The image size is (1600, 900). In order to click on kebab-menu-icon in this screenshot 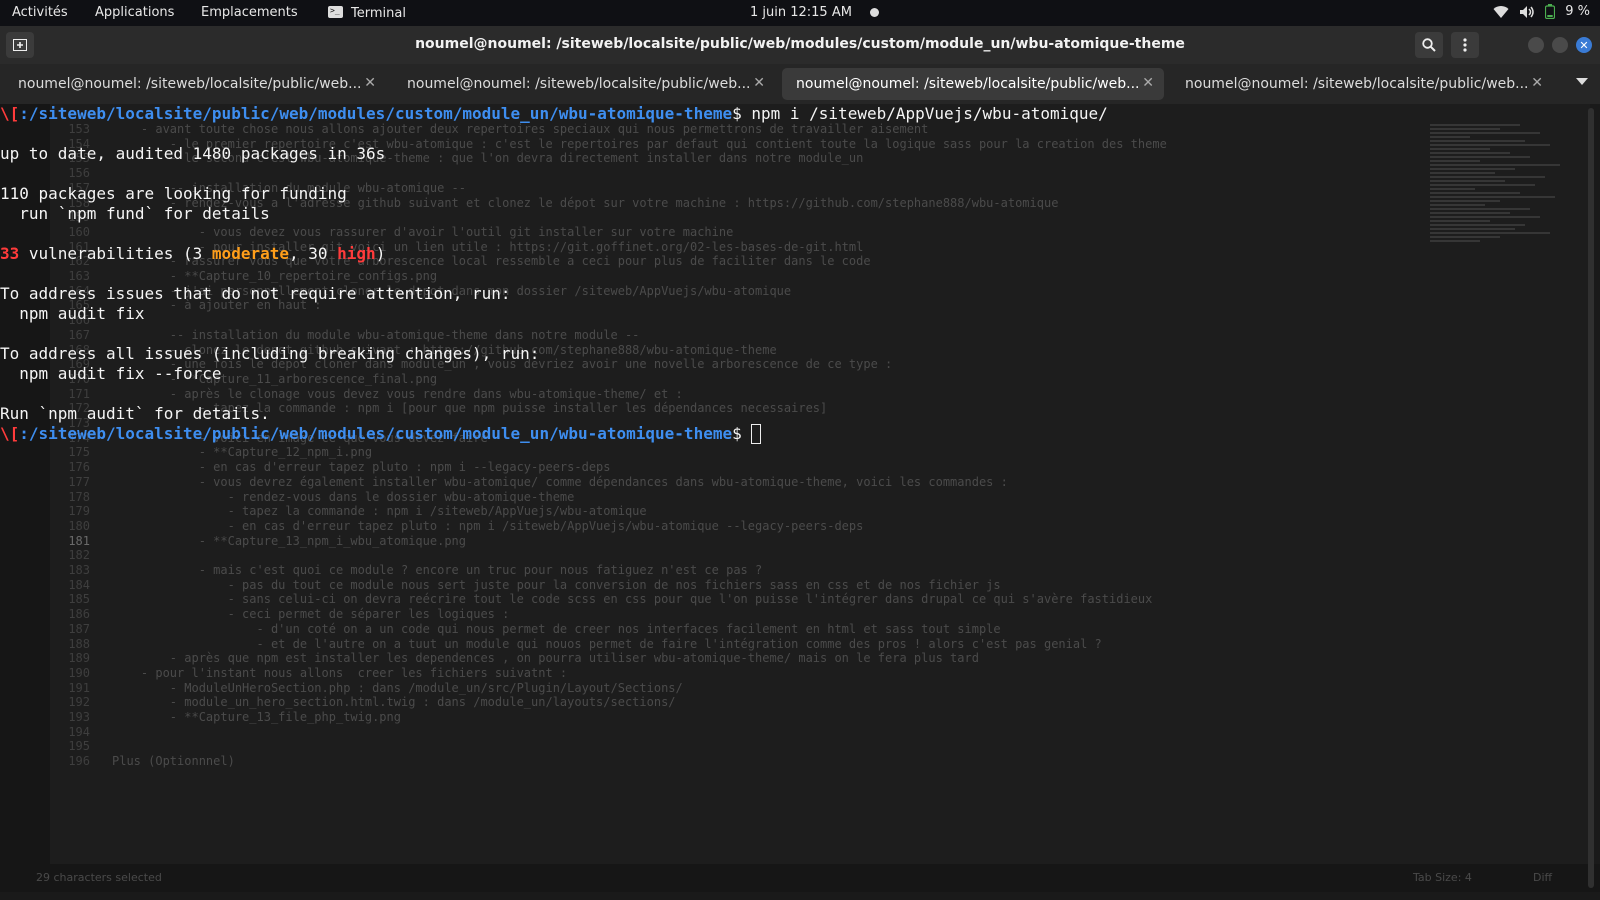, I will do `click(1465, 45)`.